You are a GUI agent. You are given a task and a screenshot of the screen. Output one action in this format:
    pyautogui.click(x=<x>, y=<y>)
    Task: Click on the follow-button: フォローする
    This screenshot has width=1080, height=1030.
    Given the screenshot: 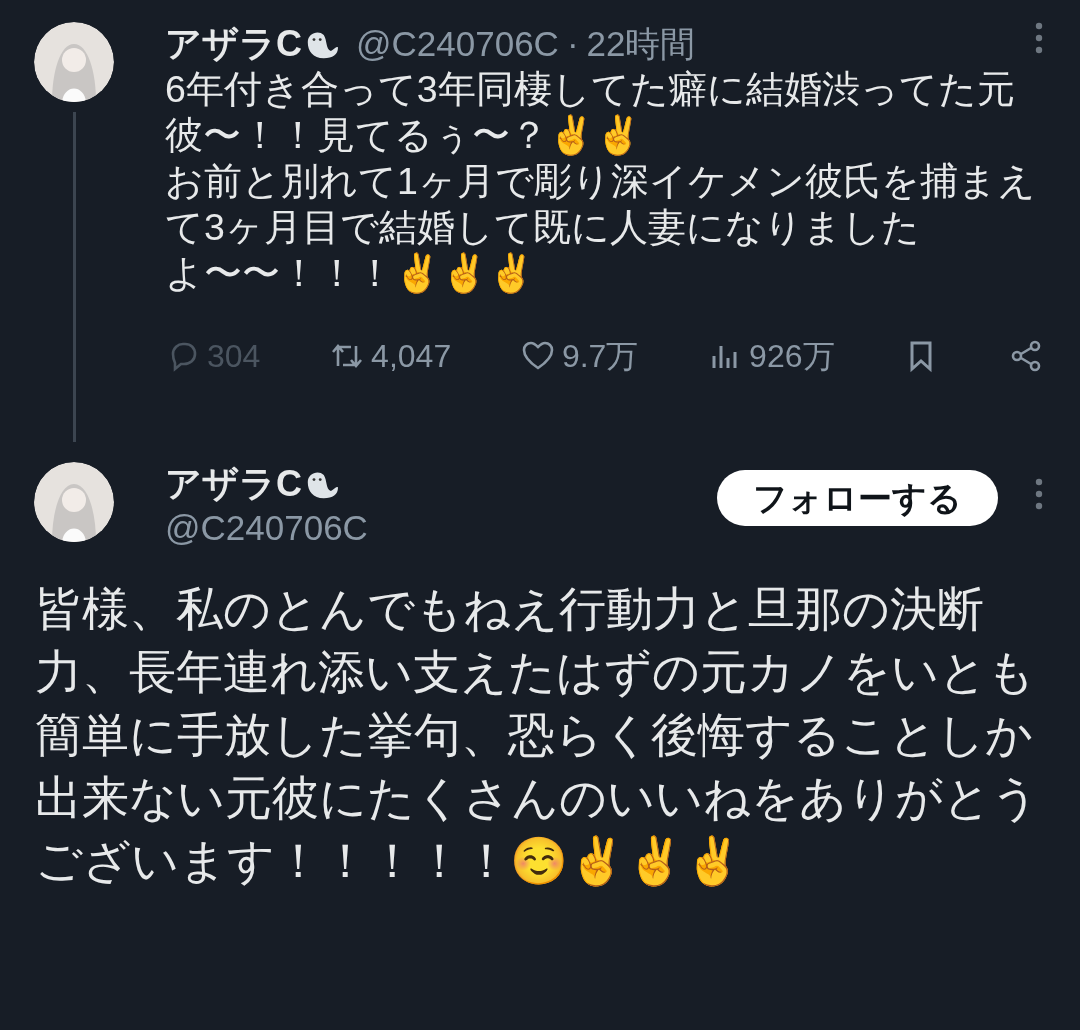 What is the action you would take?
    pyautogui.click(x=857, y=498)
    